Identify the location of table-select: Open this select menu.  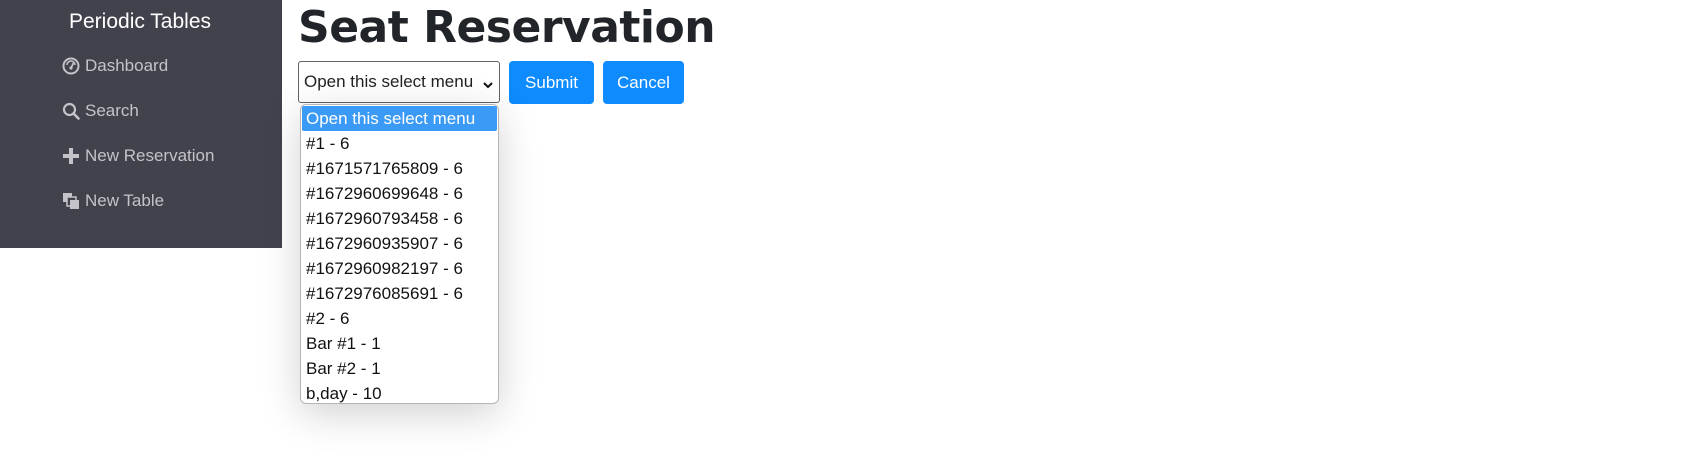
(399, 82).